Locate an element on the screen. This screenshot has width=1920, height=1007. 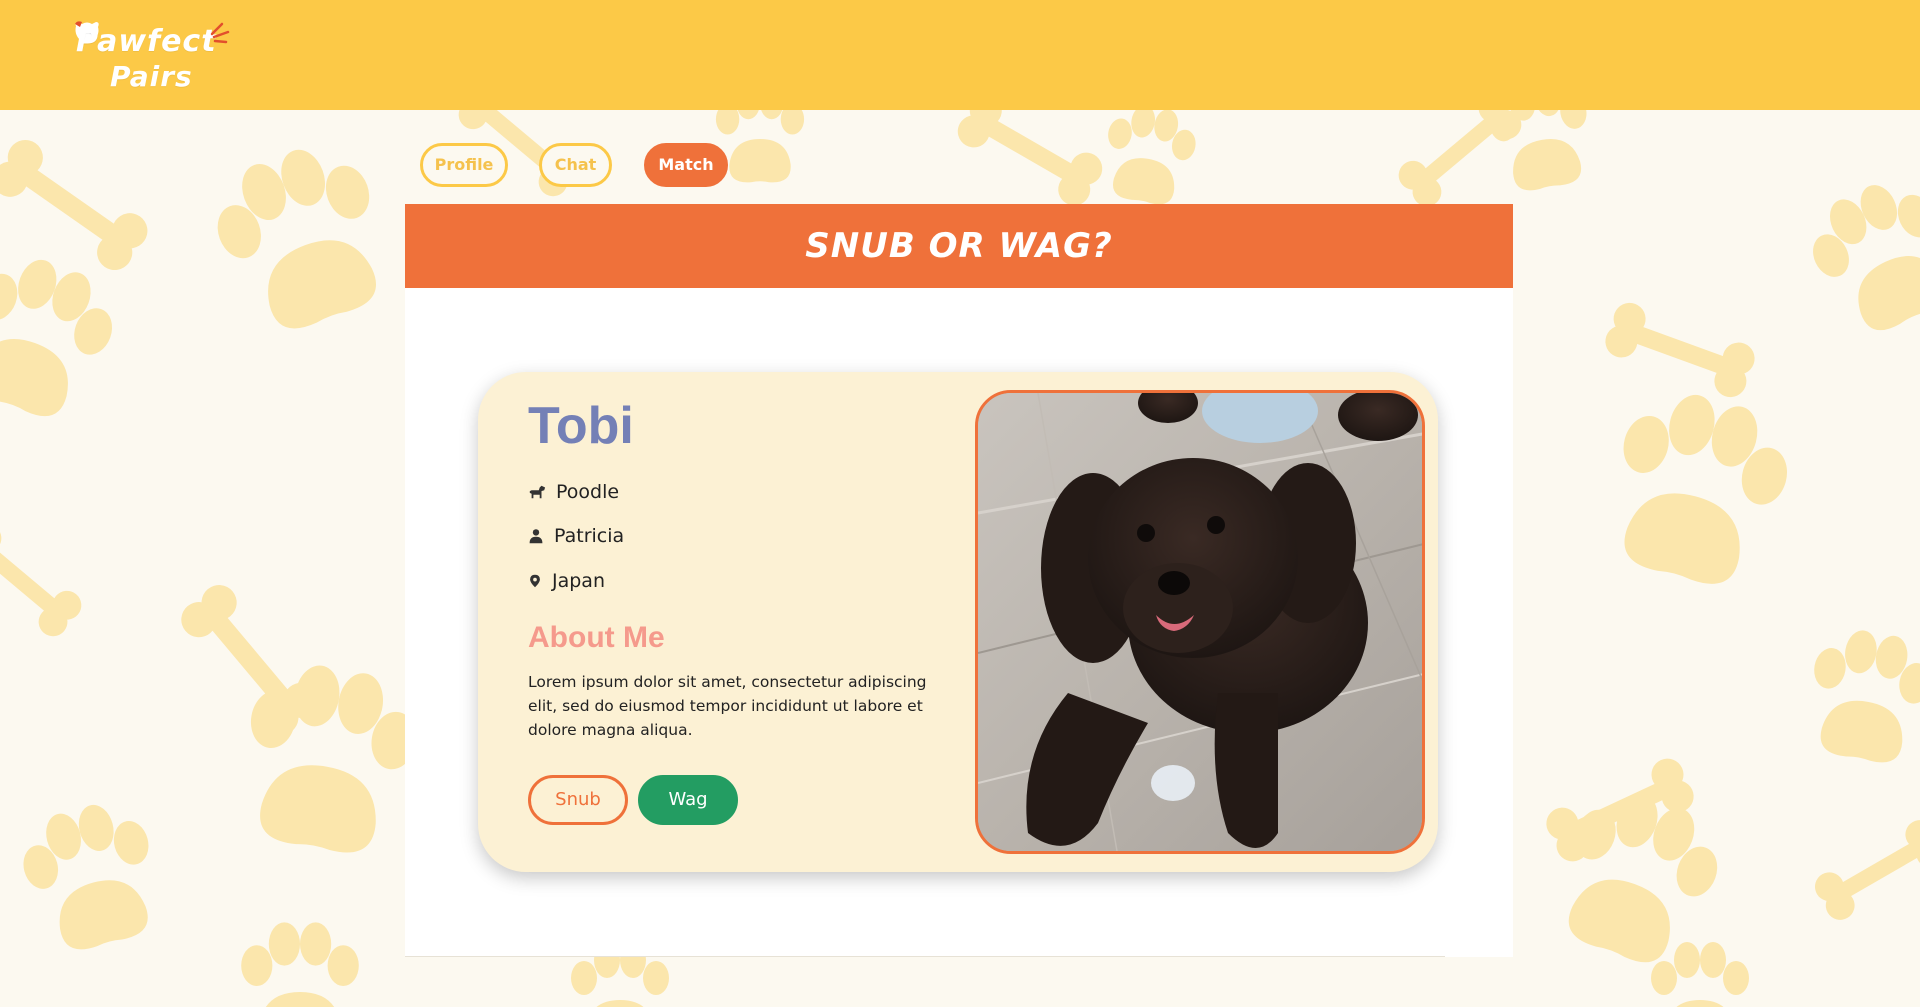
logo: Pawfect Pairs is located at coordinates (152, 56).